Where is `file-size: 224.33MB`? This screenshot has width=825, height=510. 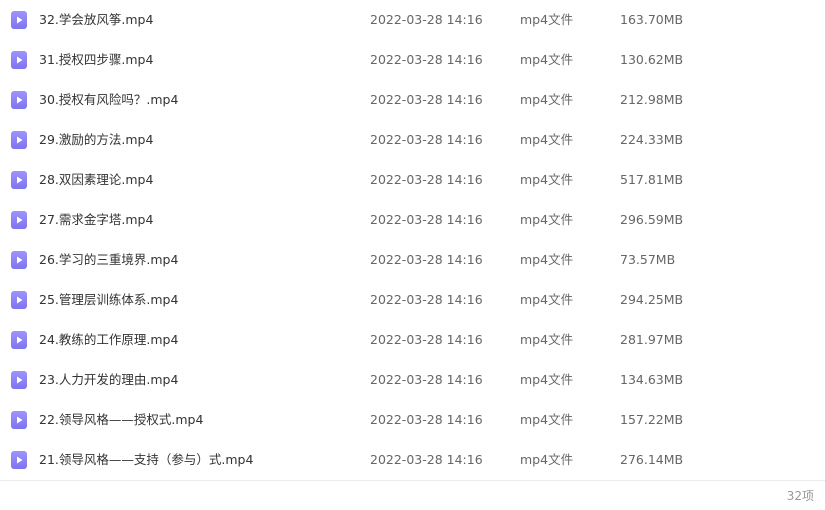 file-size: 224.33MB is located at coordinates (652, 139).